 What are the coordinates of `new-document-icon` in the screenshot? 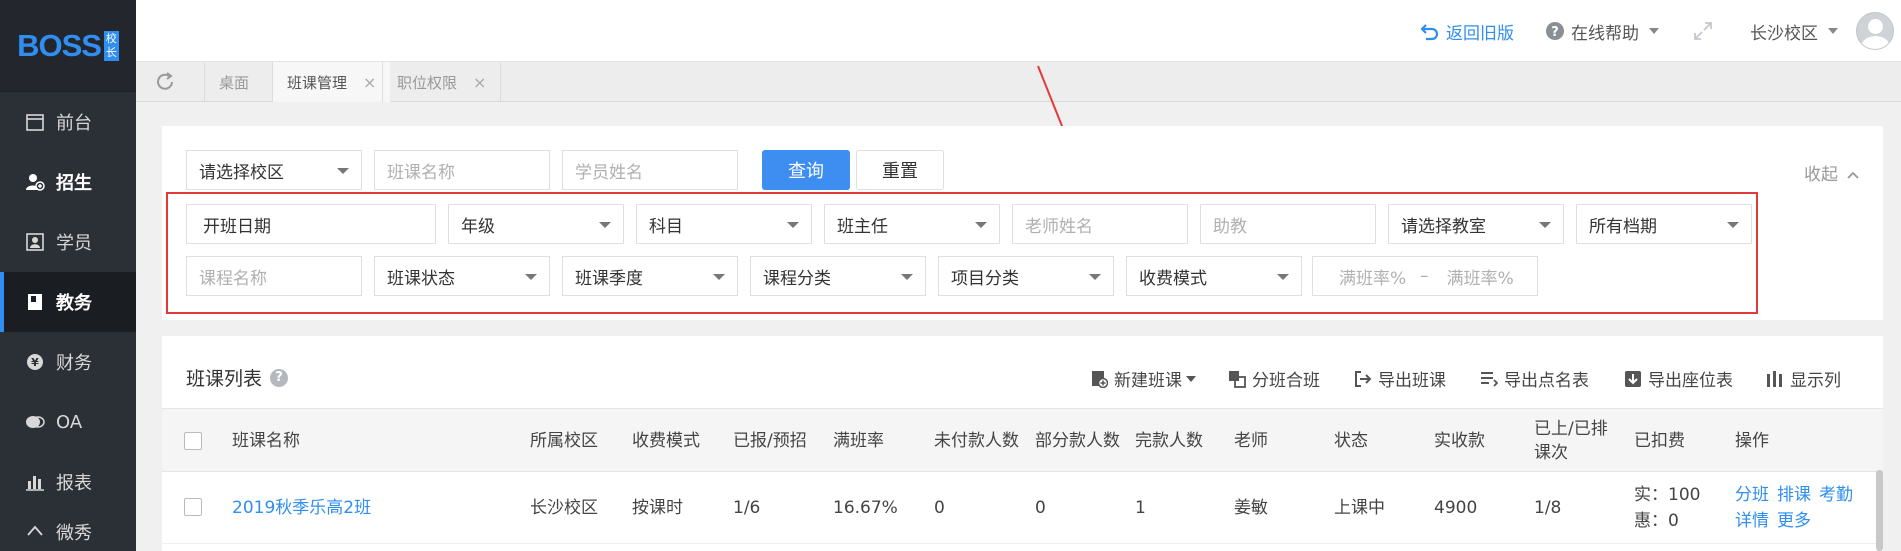 It's located at (1099, 379).